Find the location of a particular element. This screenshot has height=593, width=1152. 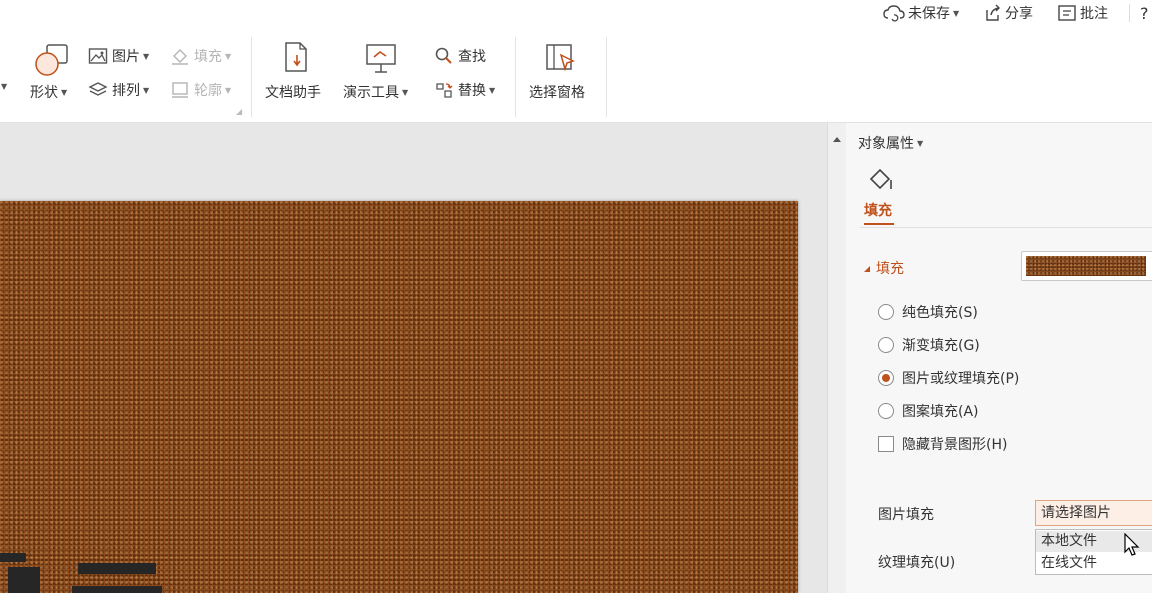

picture-fill-select: 请选择图片 is located at coordinates (1093, 513).